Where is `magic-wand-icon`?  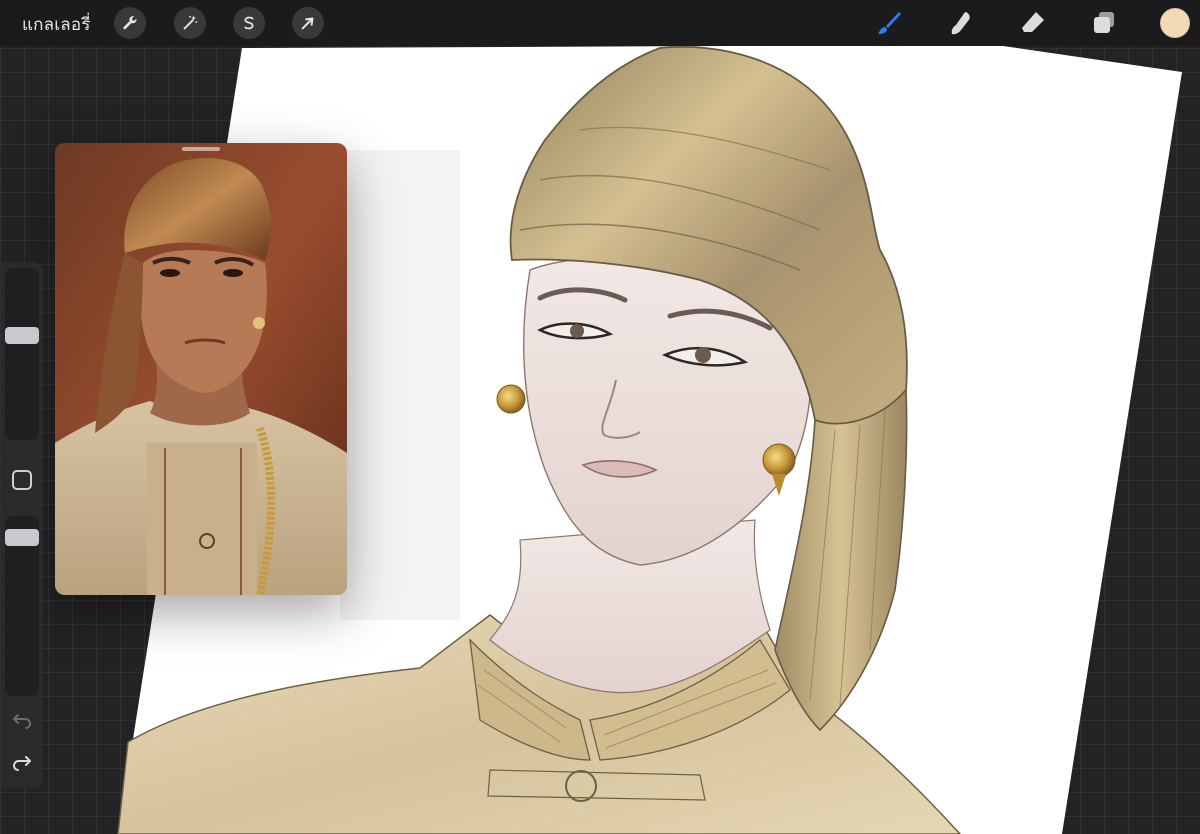 magic-wand-icon is located at coordinates (190, 22).